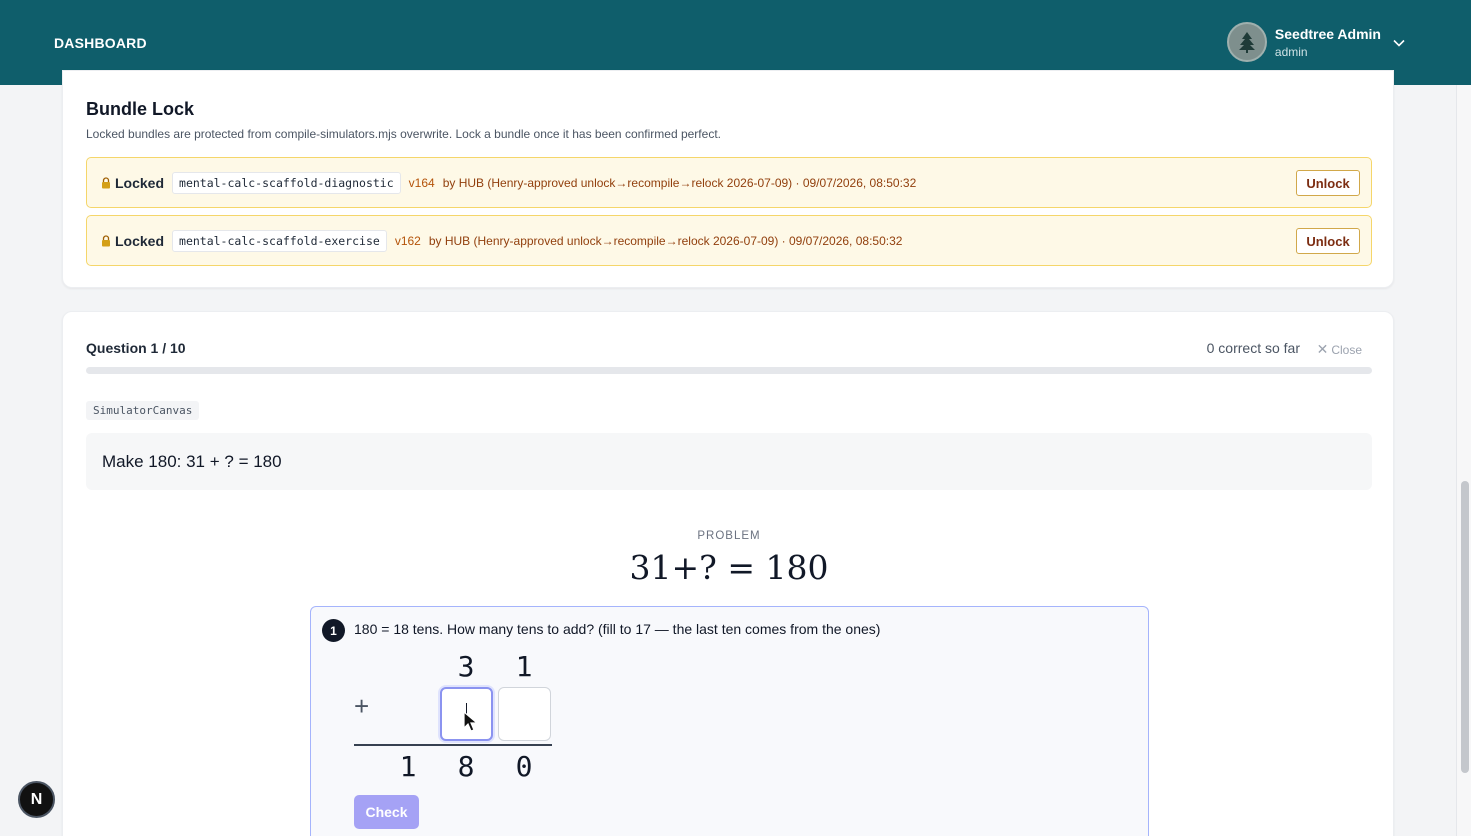  What do you see at coordinates (729, 567) in the screenshot?
I see `problem-equation: 31+? = 180` at bounding box center [729, 567].